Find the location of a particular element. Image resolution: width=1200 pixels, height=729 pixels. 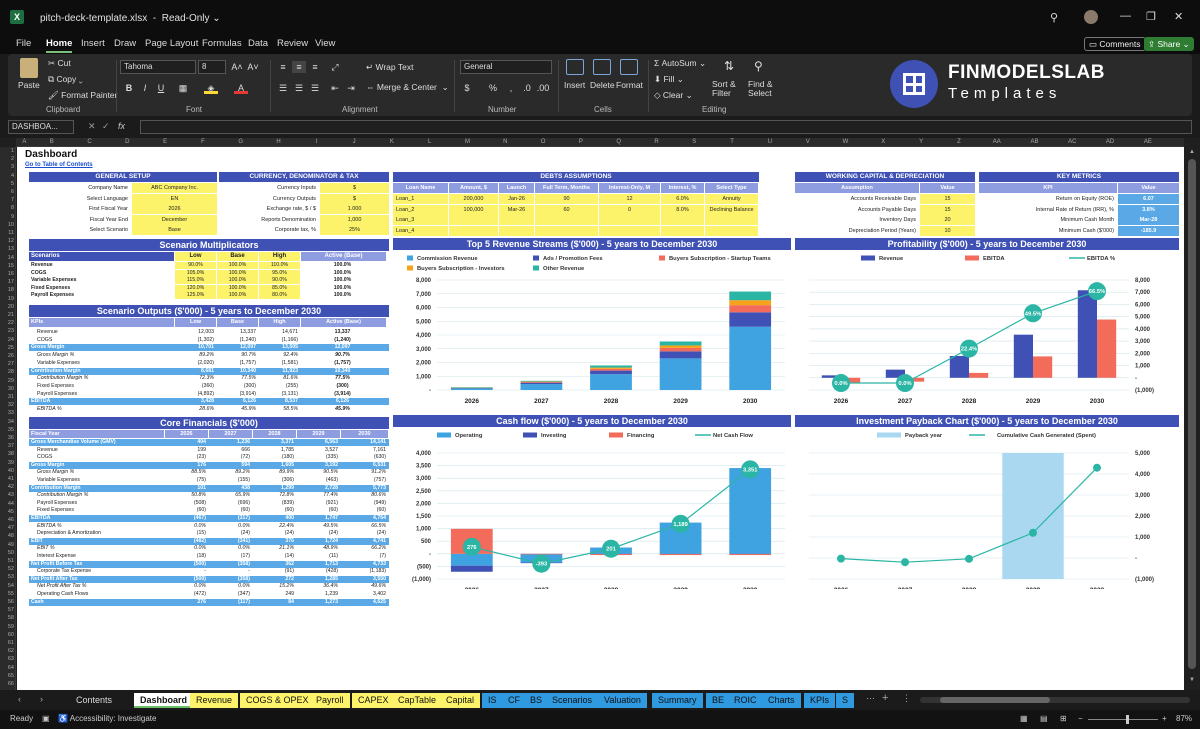

multiplier-cell: 90.0% is located at coordinates (279, 281).